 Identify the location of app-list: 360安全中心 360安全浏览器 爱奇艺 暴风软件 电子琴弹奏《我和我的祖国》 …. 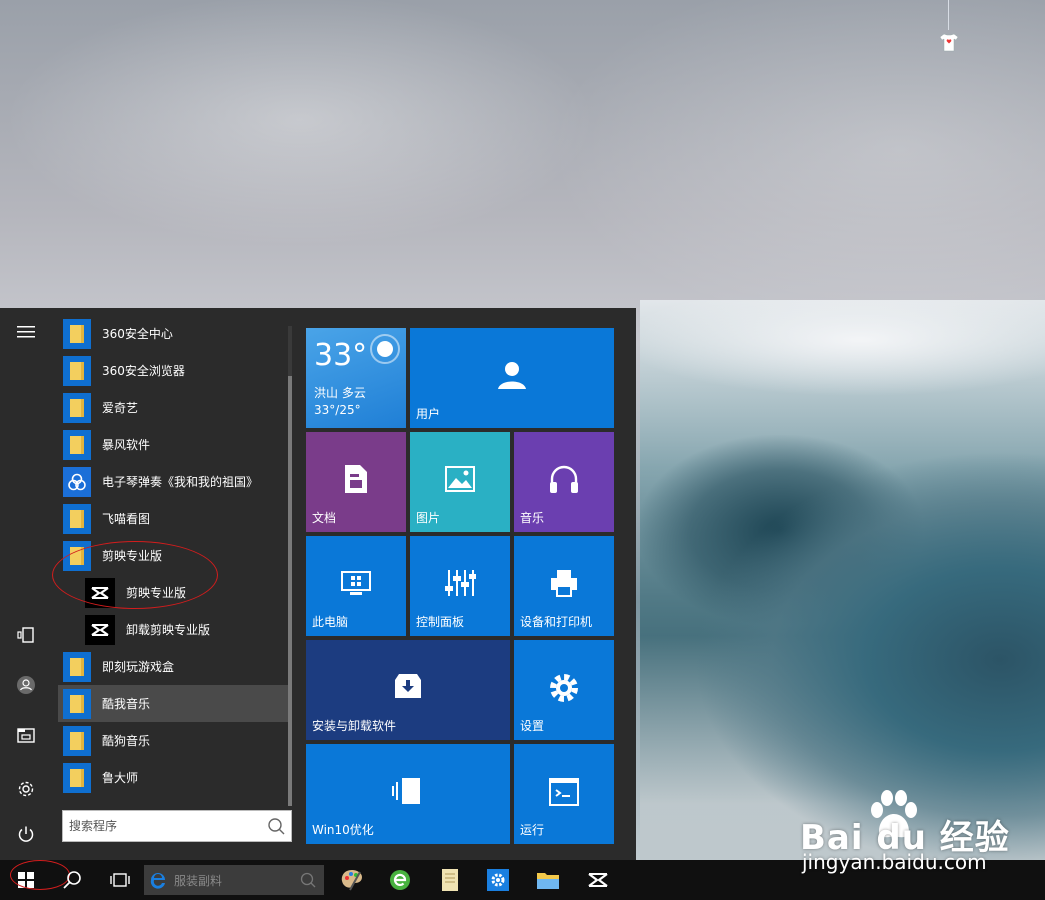
(174, 555).